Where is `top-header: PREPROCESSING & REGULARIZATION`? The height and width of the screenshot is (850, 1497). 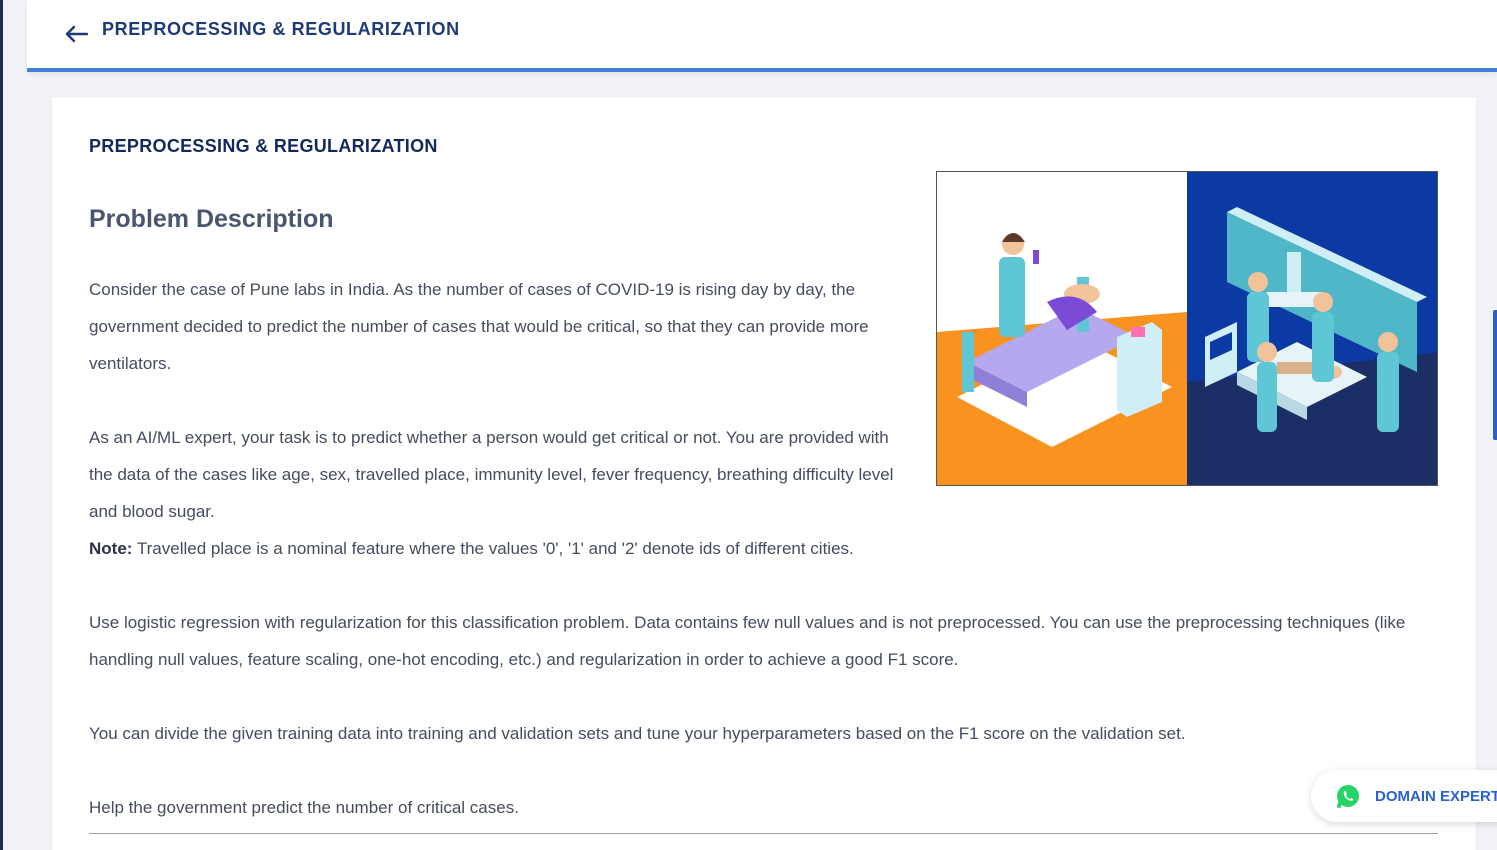 top-header: PREPROCESSING & REGULARIZATION is located at coordinates (762, 36).